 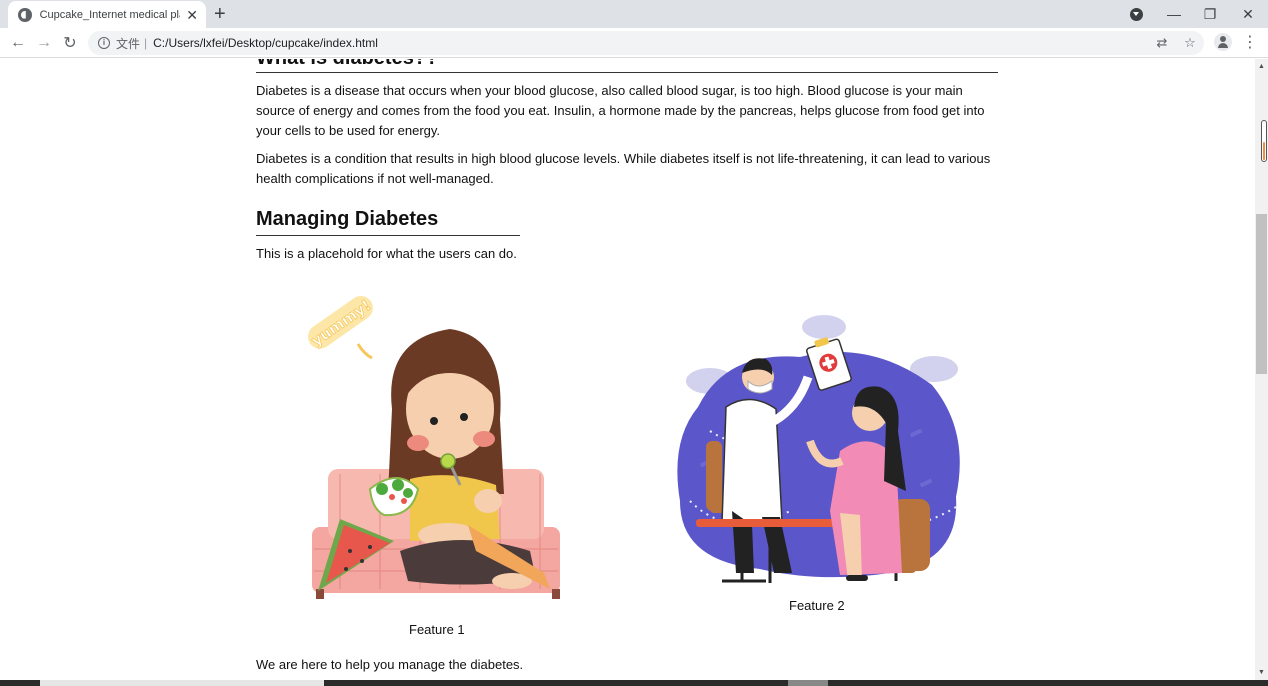 I want to click on feature-2-caption: Feature 2, so click(x=817, y=605).